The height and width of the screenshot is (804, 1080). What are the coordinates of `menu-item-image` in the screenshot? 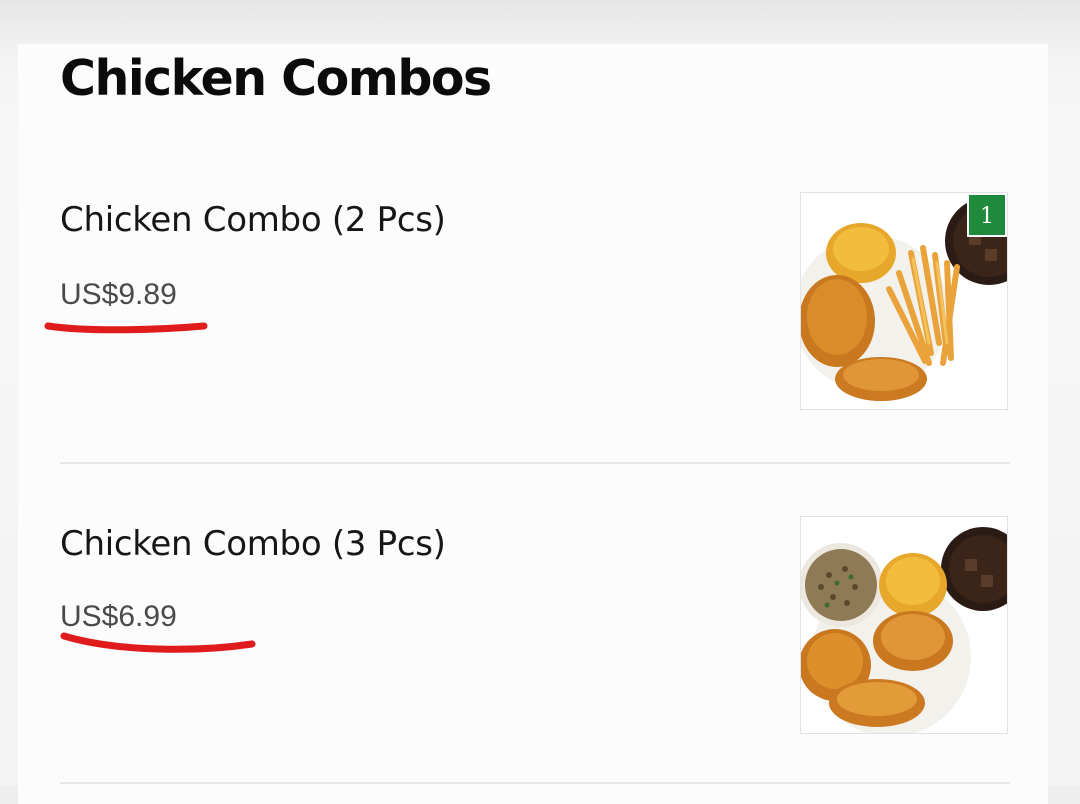 It's located at (904, 625).